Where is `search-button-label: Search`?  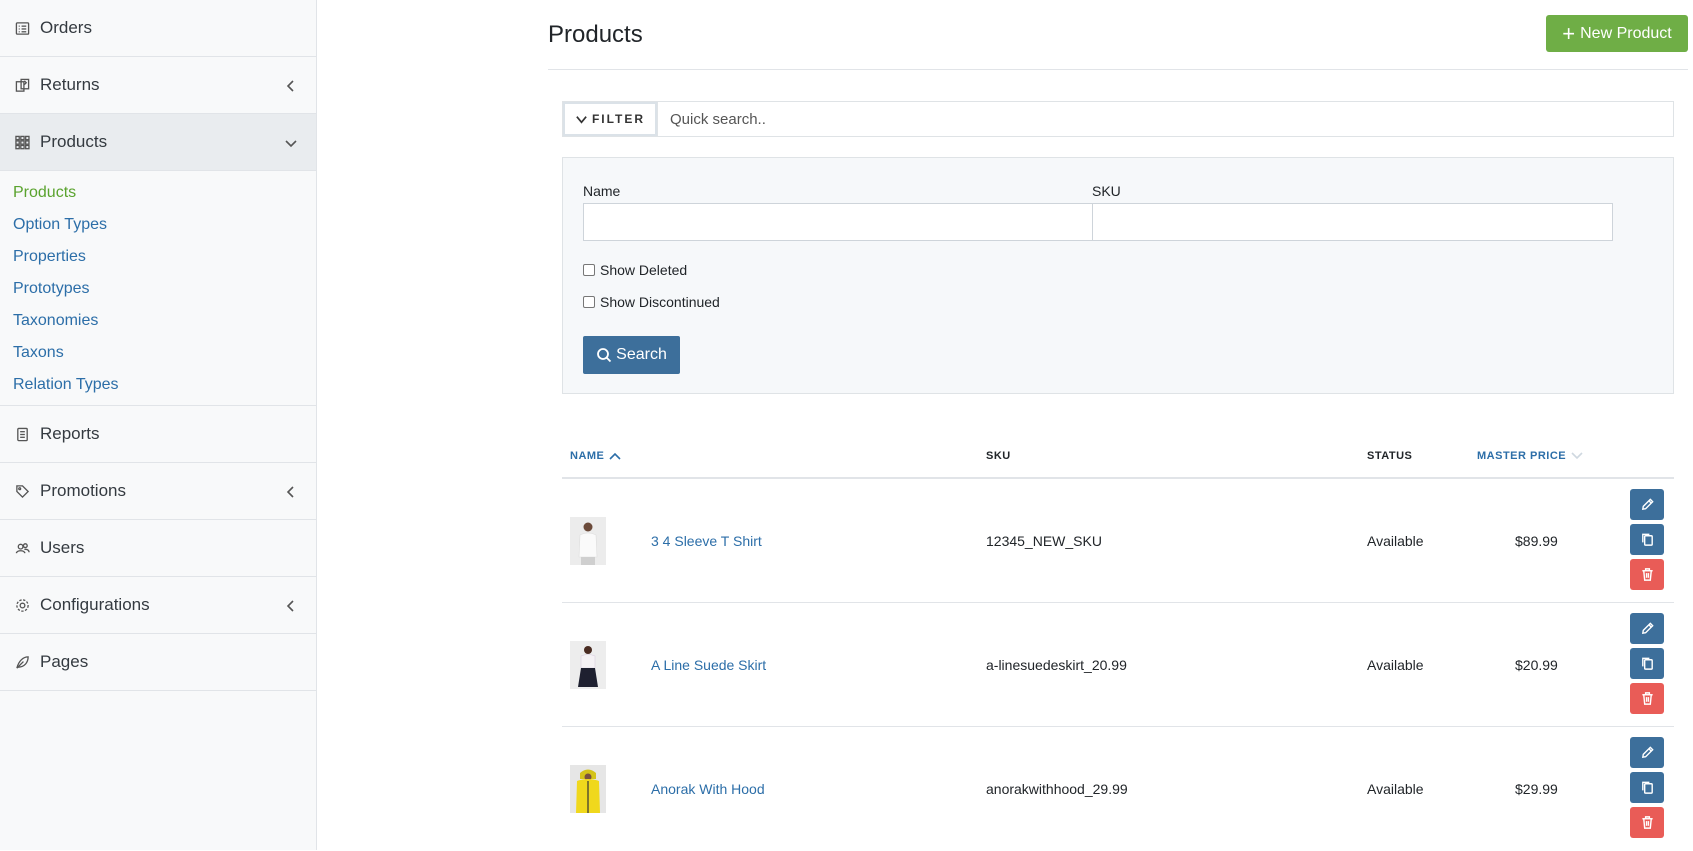
search-button-label: Search is located at coordinates (641, 354).